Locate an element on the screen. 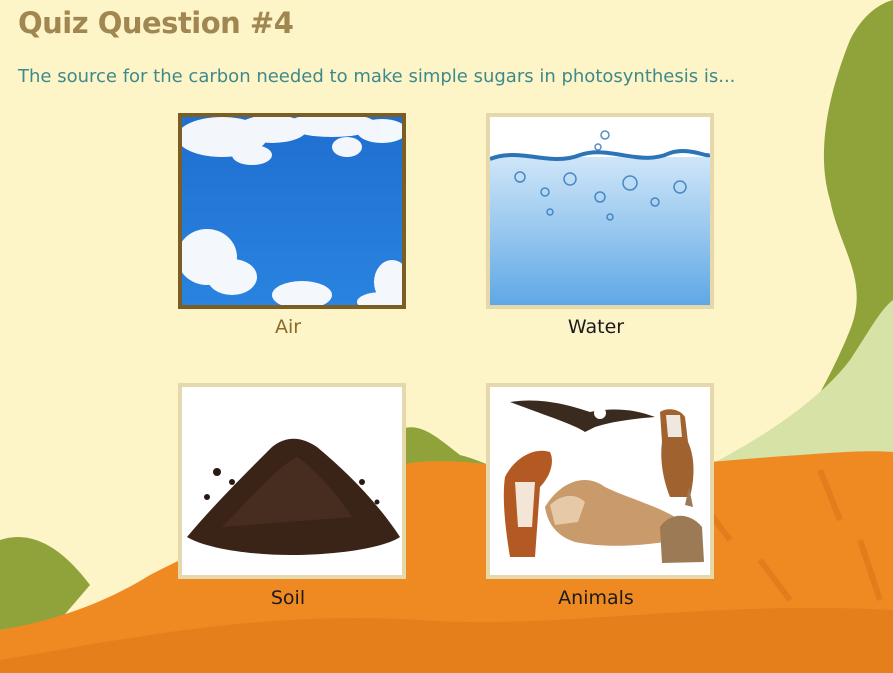 Image resolution: width=893 pixels, height=673 pixels. animals-image is located at coordinates (600, 481).